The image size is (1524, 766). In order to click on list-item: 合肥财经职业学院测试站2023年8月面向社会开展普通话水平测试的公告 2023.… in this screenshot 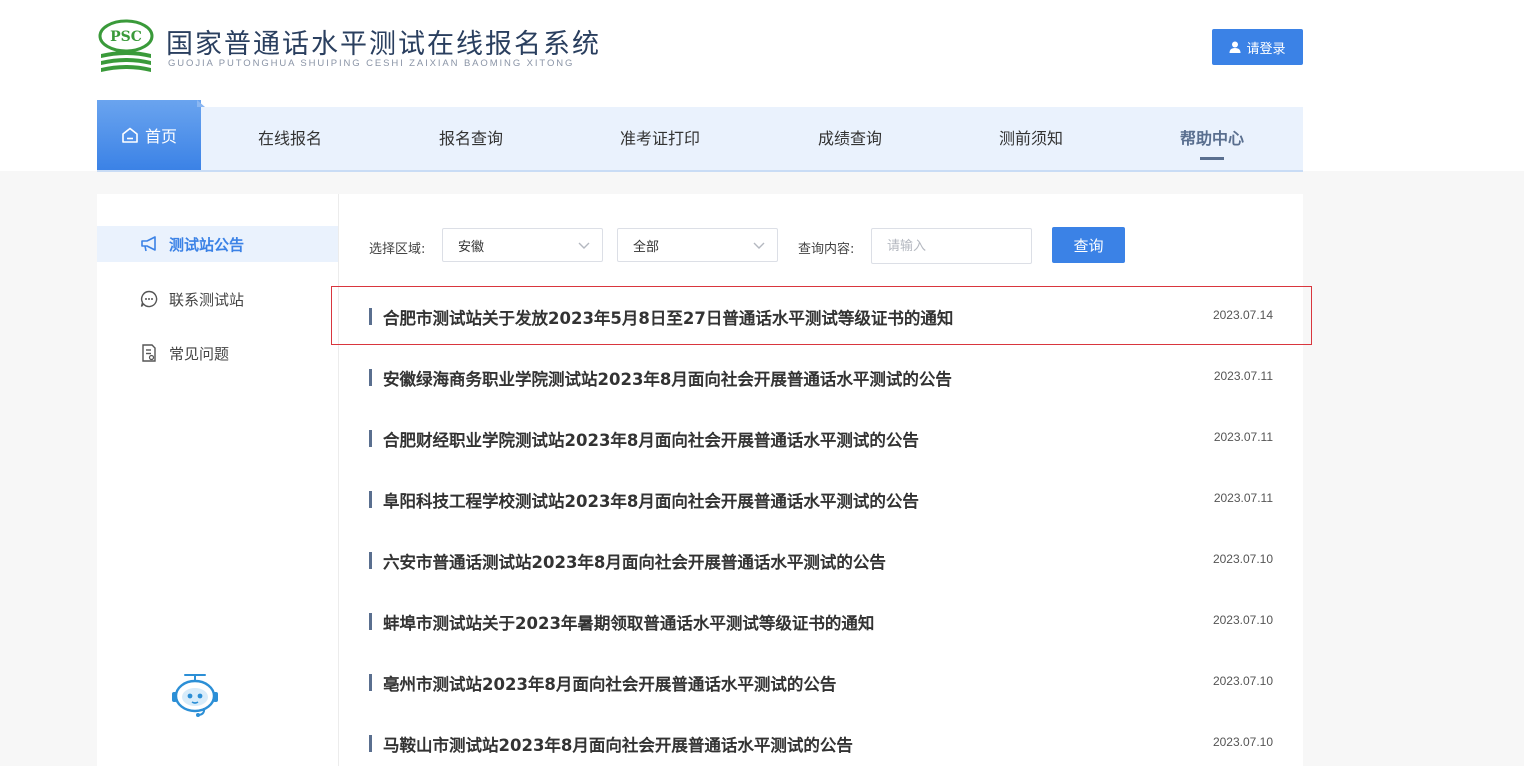, I will do `click(829, 438)`.